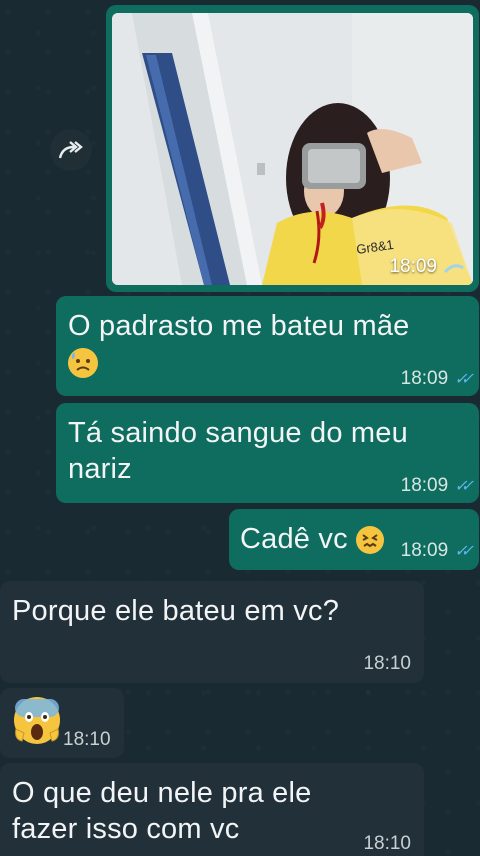 The image size is (480, 856). I want to click on incoming-message: 18:10, so click(62, 723).